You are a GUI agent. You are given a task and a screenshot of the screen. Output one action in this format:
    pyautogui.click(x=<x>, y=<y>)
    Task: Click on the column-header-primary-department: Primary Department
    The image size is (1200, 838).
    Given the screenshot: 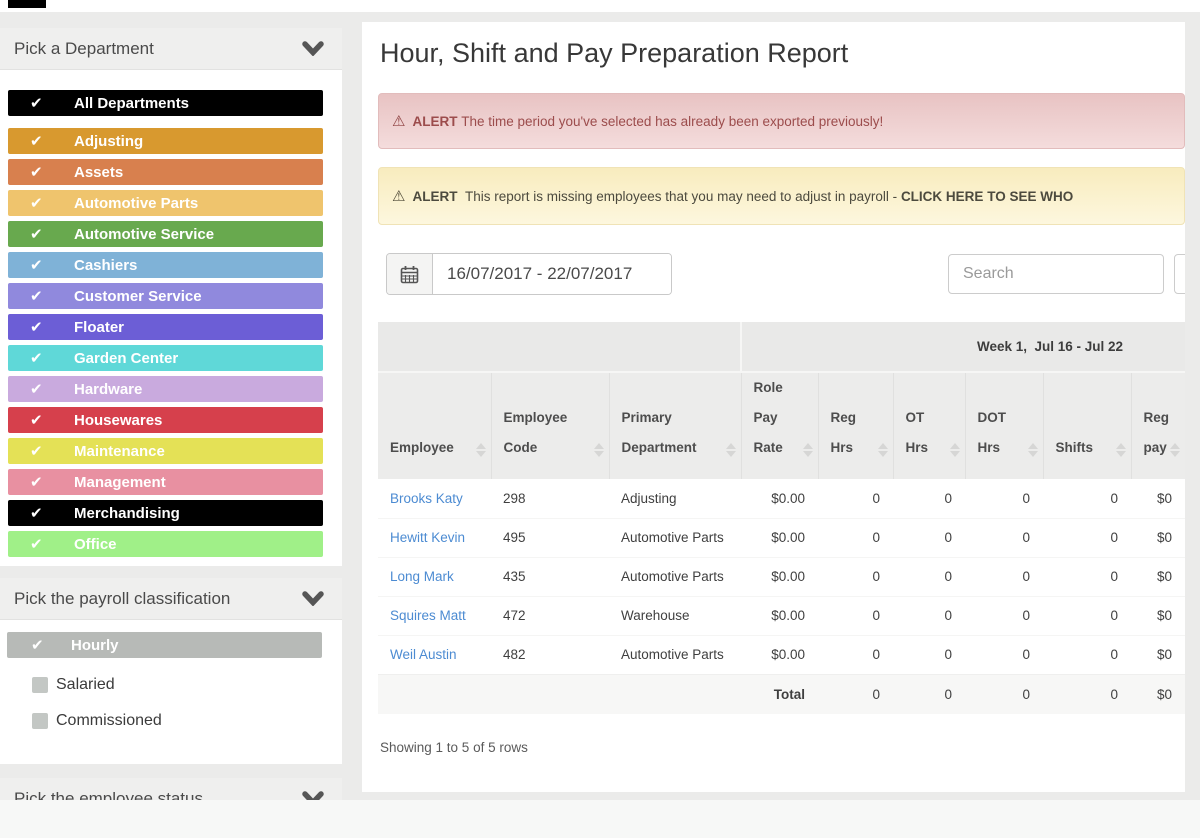 What is the action you would take?
    pyautogui.click(x=675, y=425)
    